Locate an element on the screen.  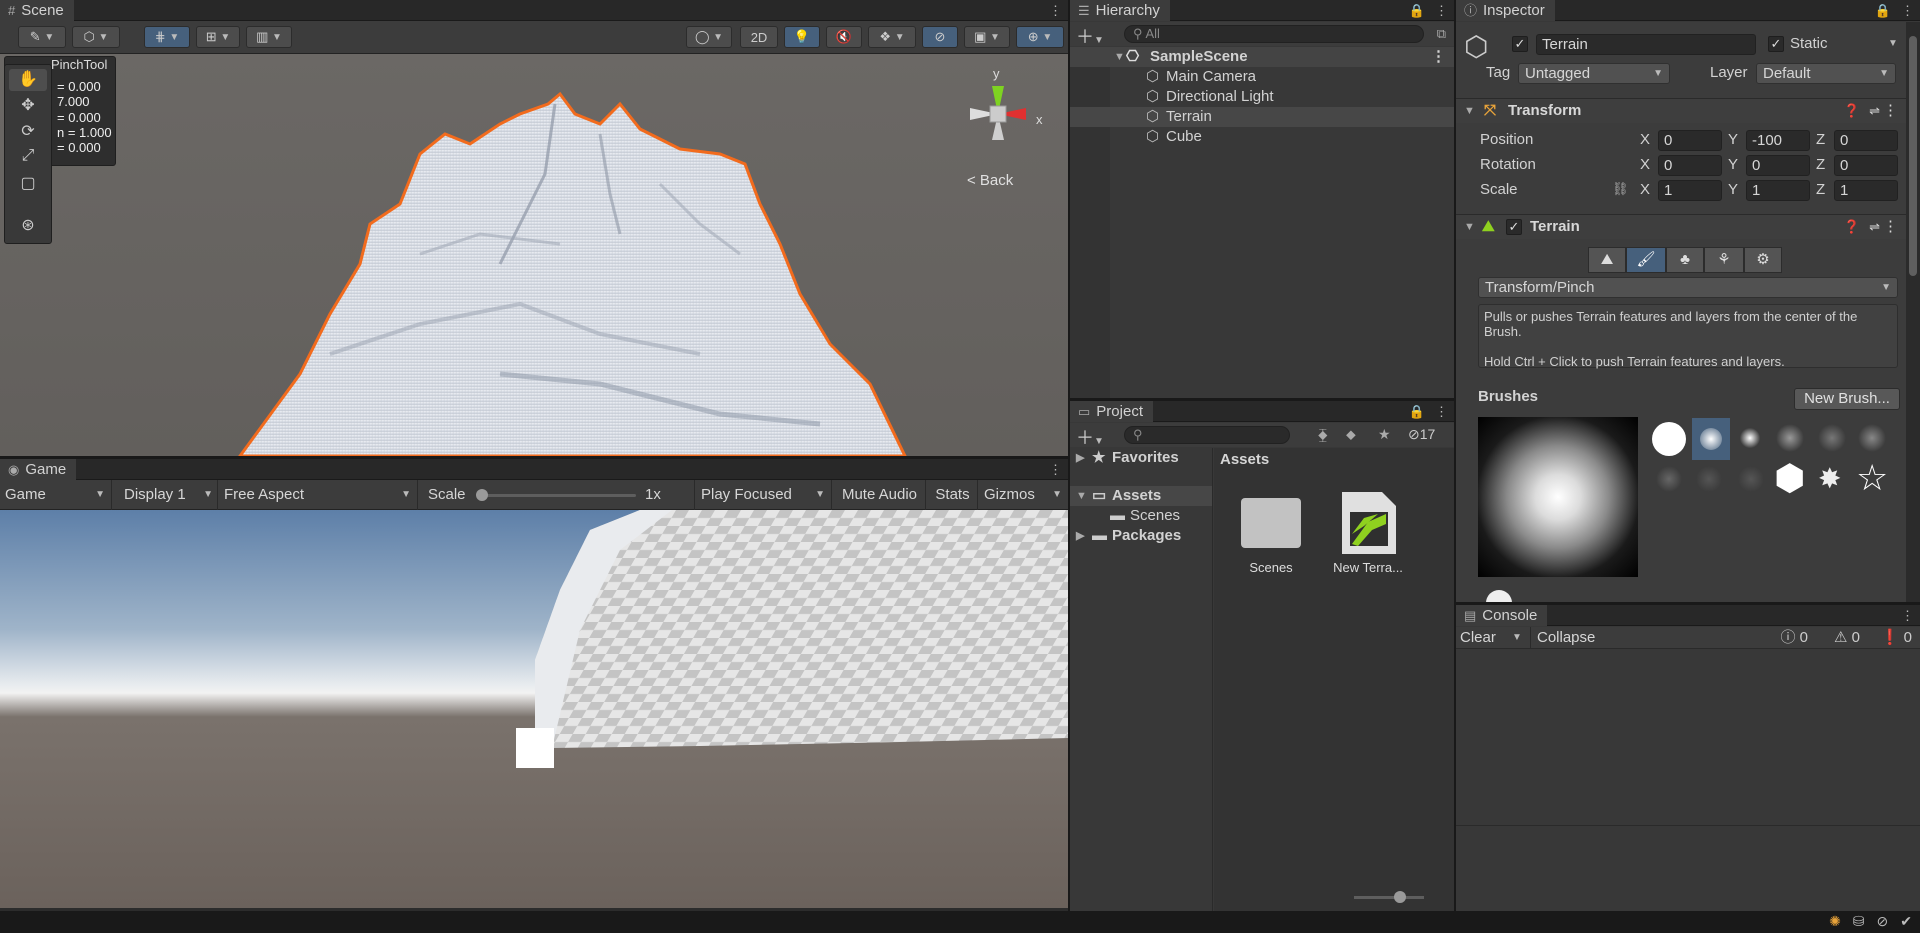
scale-slider-thumb is located at coordinates (482, 495).